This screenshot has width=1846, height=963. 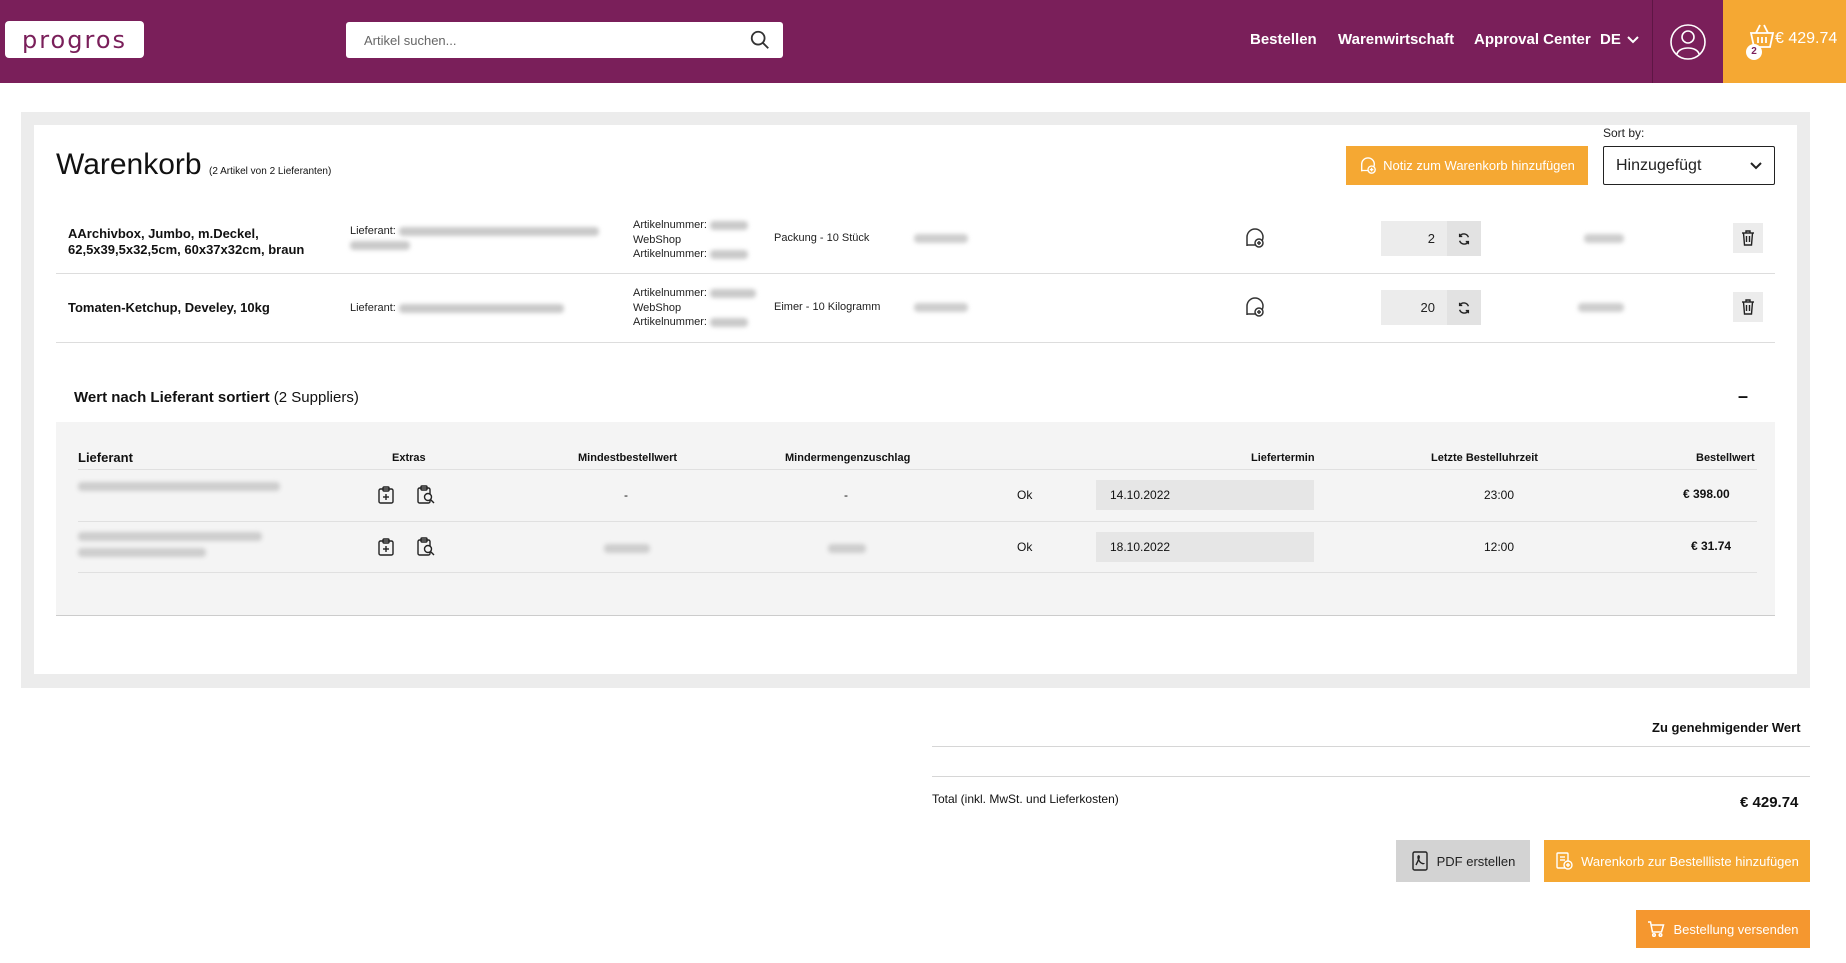 What do you see at coordinates (409, 458) in the screenshot?
I see `column-header-extras: Extras` at bounding box center [409, 458].